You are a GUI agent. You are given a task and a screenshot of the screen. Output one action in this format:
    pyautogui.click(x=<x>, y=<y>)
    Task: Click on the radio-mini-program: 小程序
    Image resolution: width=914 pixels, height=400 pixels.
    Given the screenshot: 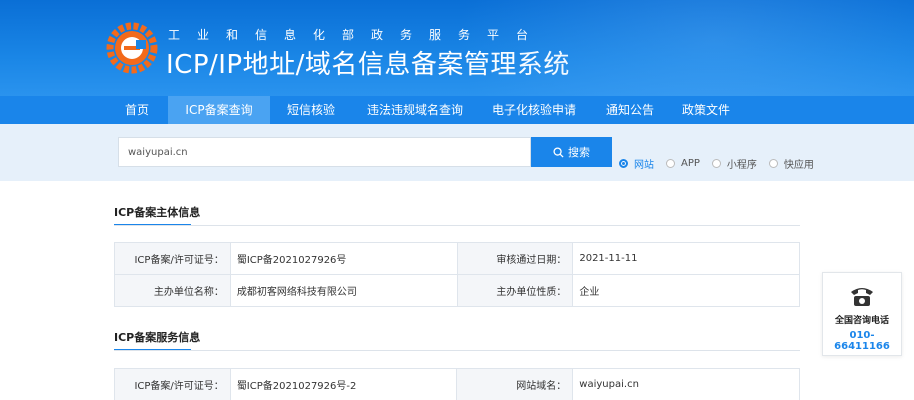 What is the action you would take?
    pyautogui.click(x=734, y=163)
    